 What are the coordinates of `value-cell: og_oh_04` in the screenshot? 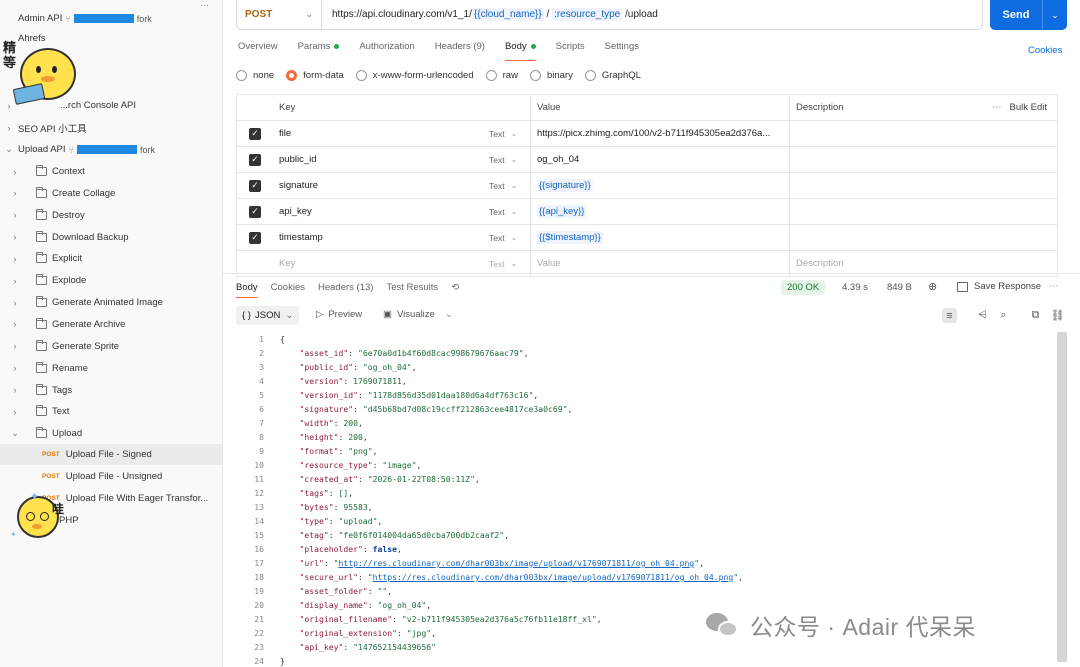 It's located at (660, 159).